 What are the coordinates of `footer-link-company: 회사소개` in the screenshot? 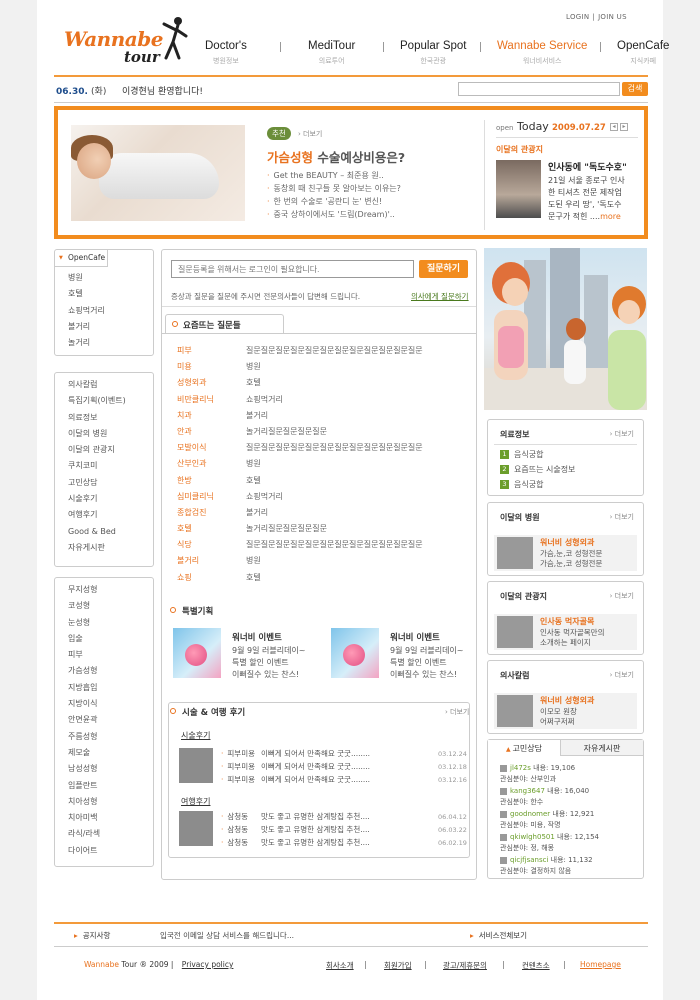 It's located at (340, 965).